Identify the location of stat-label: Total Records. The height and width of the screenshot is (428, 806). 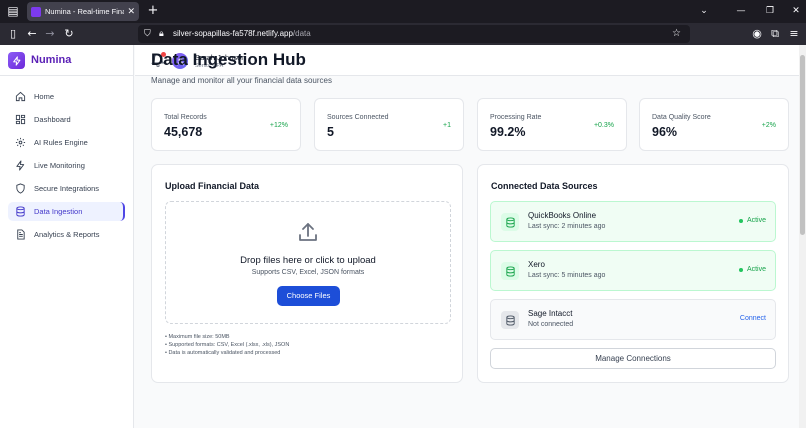
(185, 117).